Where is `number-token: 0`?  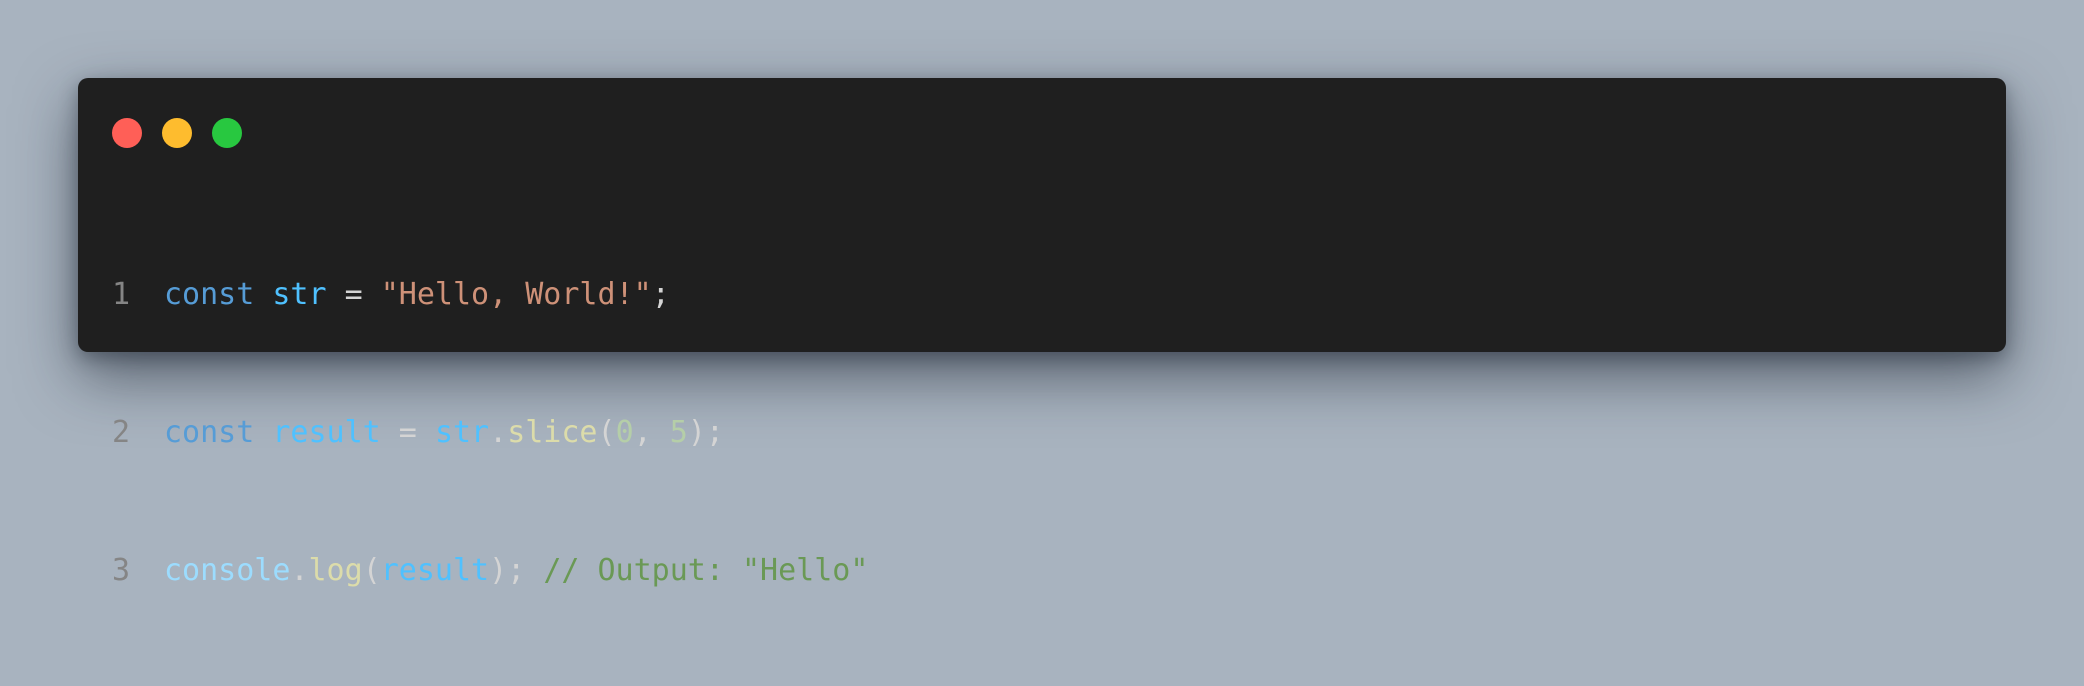 number-token: 0 is located at coordinates (624, 432).